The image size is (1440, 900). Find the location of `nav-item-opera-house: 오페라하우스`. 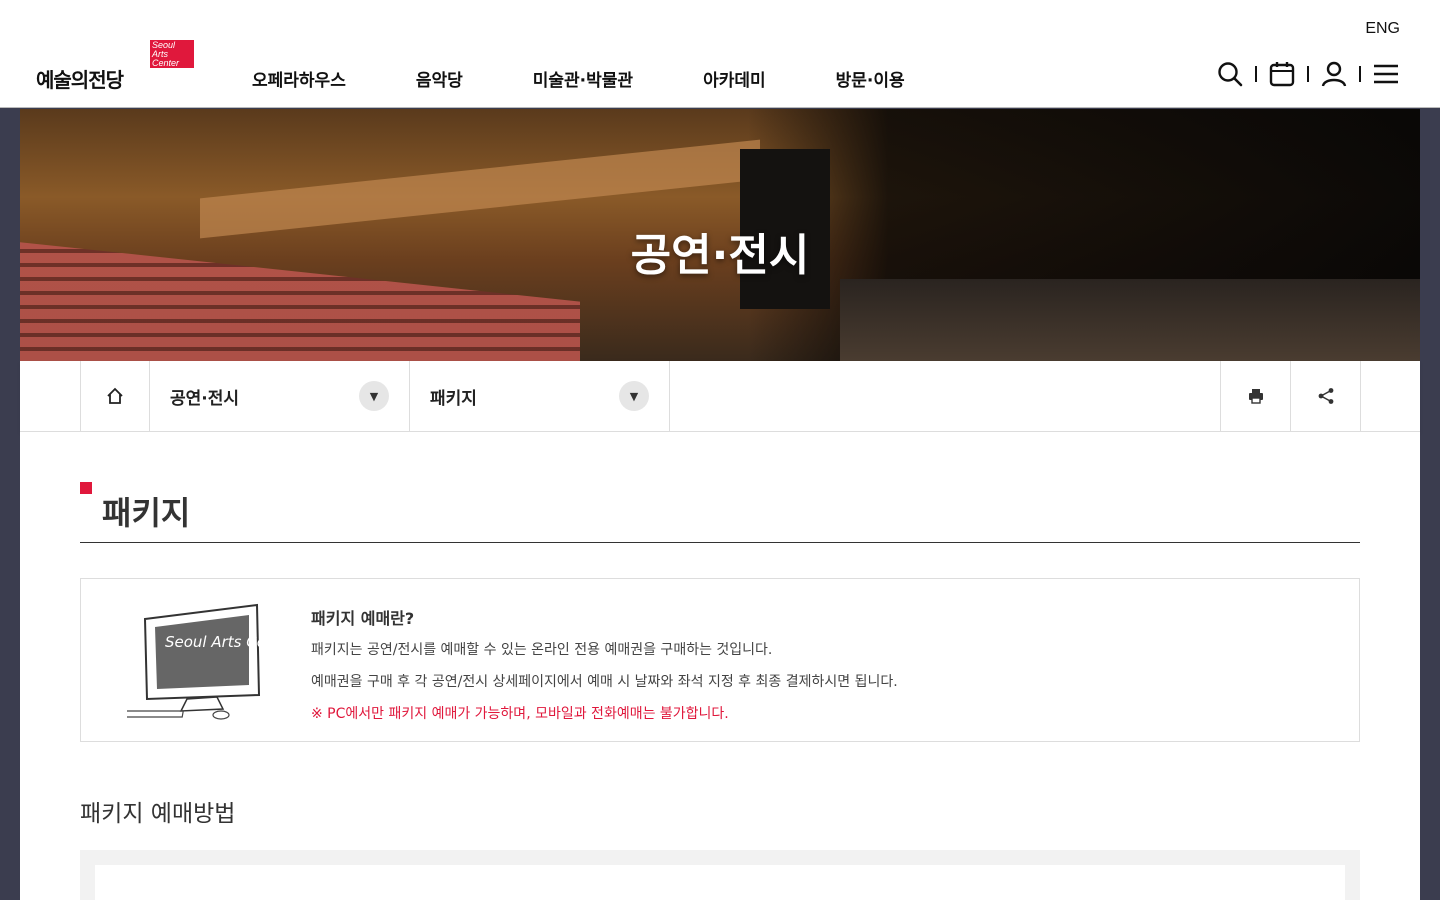

nav-item-opera-house: 오페라하우스 is located at coordinates (299, 78).